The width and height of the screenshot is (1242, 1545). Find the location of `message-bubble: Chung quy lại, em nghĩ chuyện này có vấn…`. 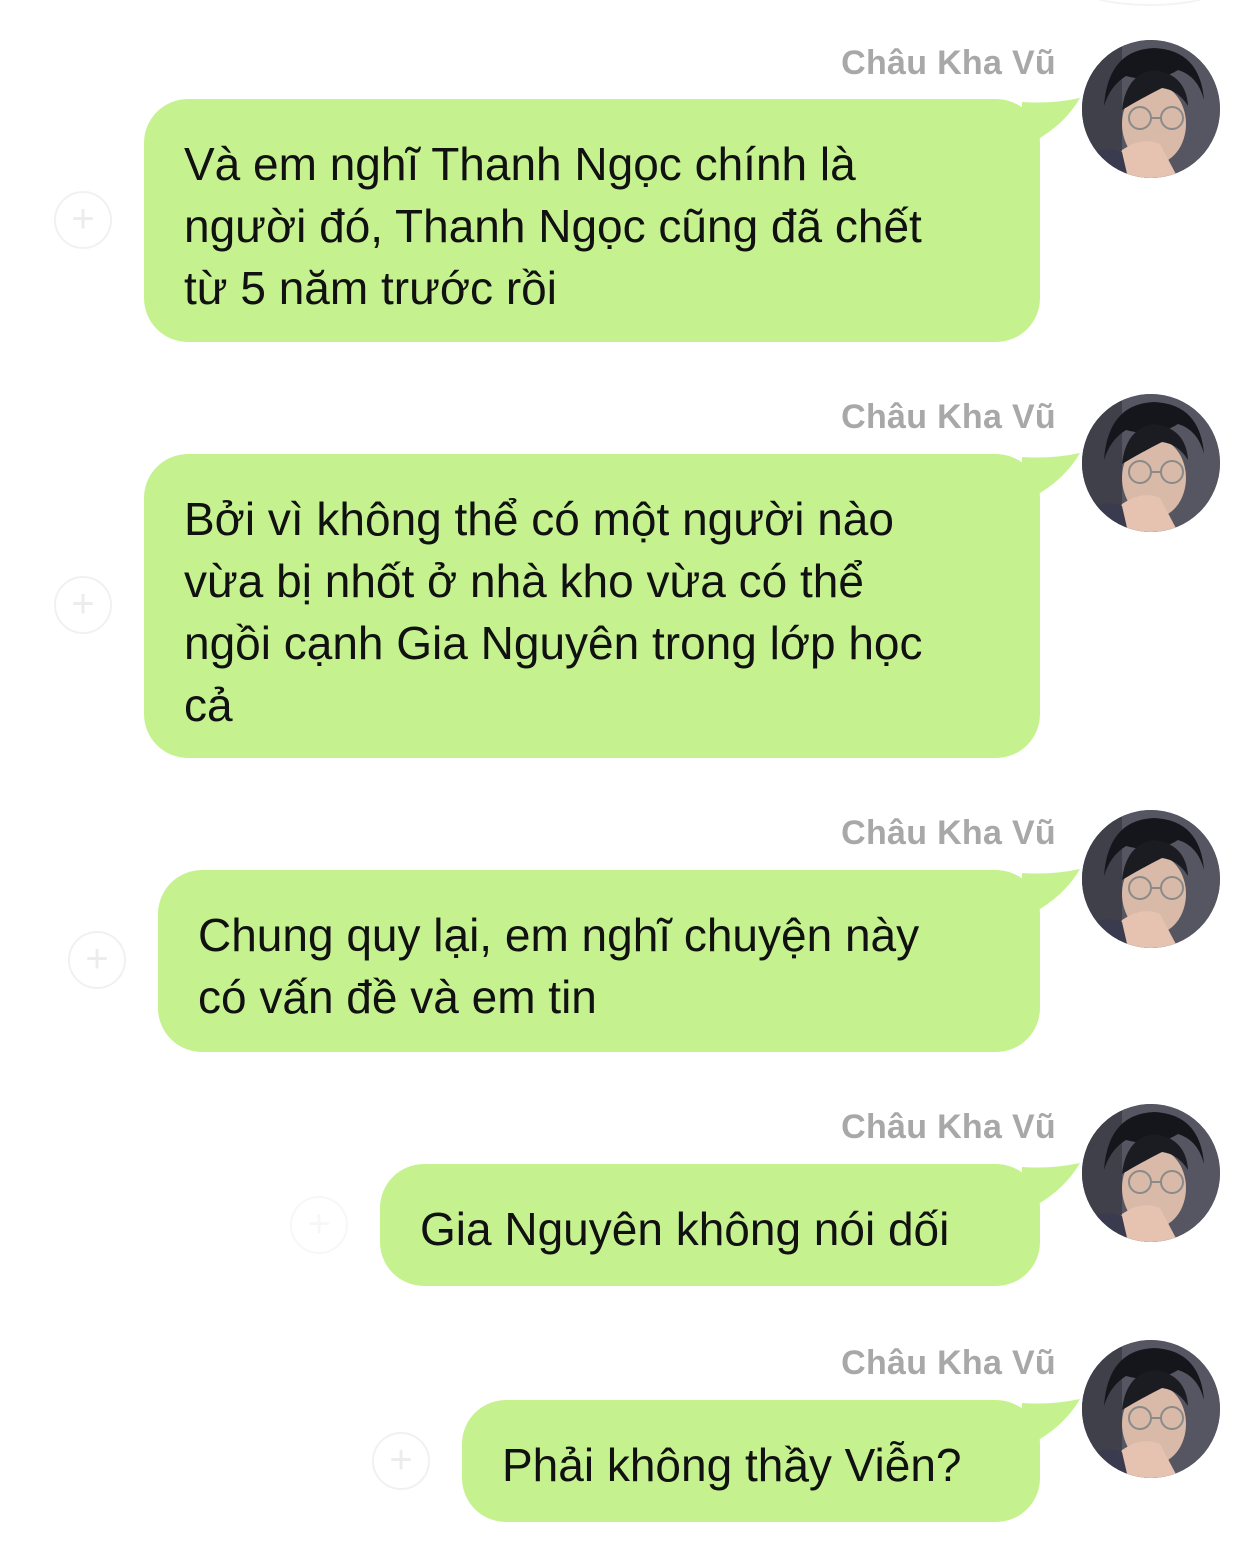

message-bubble: Chung quy lại, em nghĩ chuyện này có vấn… is located at coordinates (599, 961).